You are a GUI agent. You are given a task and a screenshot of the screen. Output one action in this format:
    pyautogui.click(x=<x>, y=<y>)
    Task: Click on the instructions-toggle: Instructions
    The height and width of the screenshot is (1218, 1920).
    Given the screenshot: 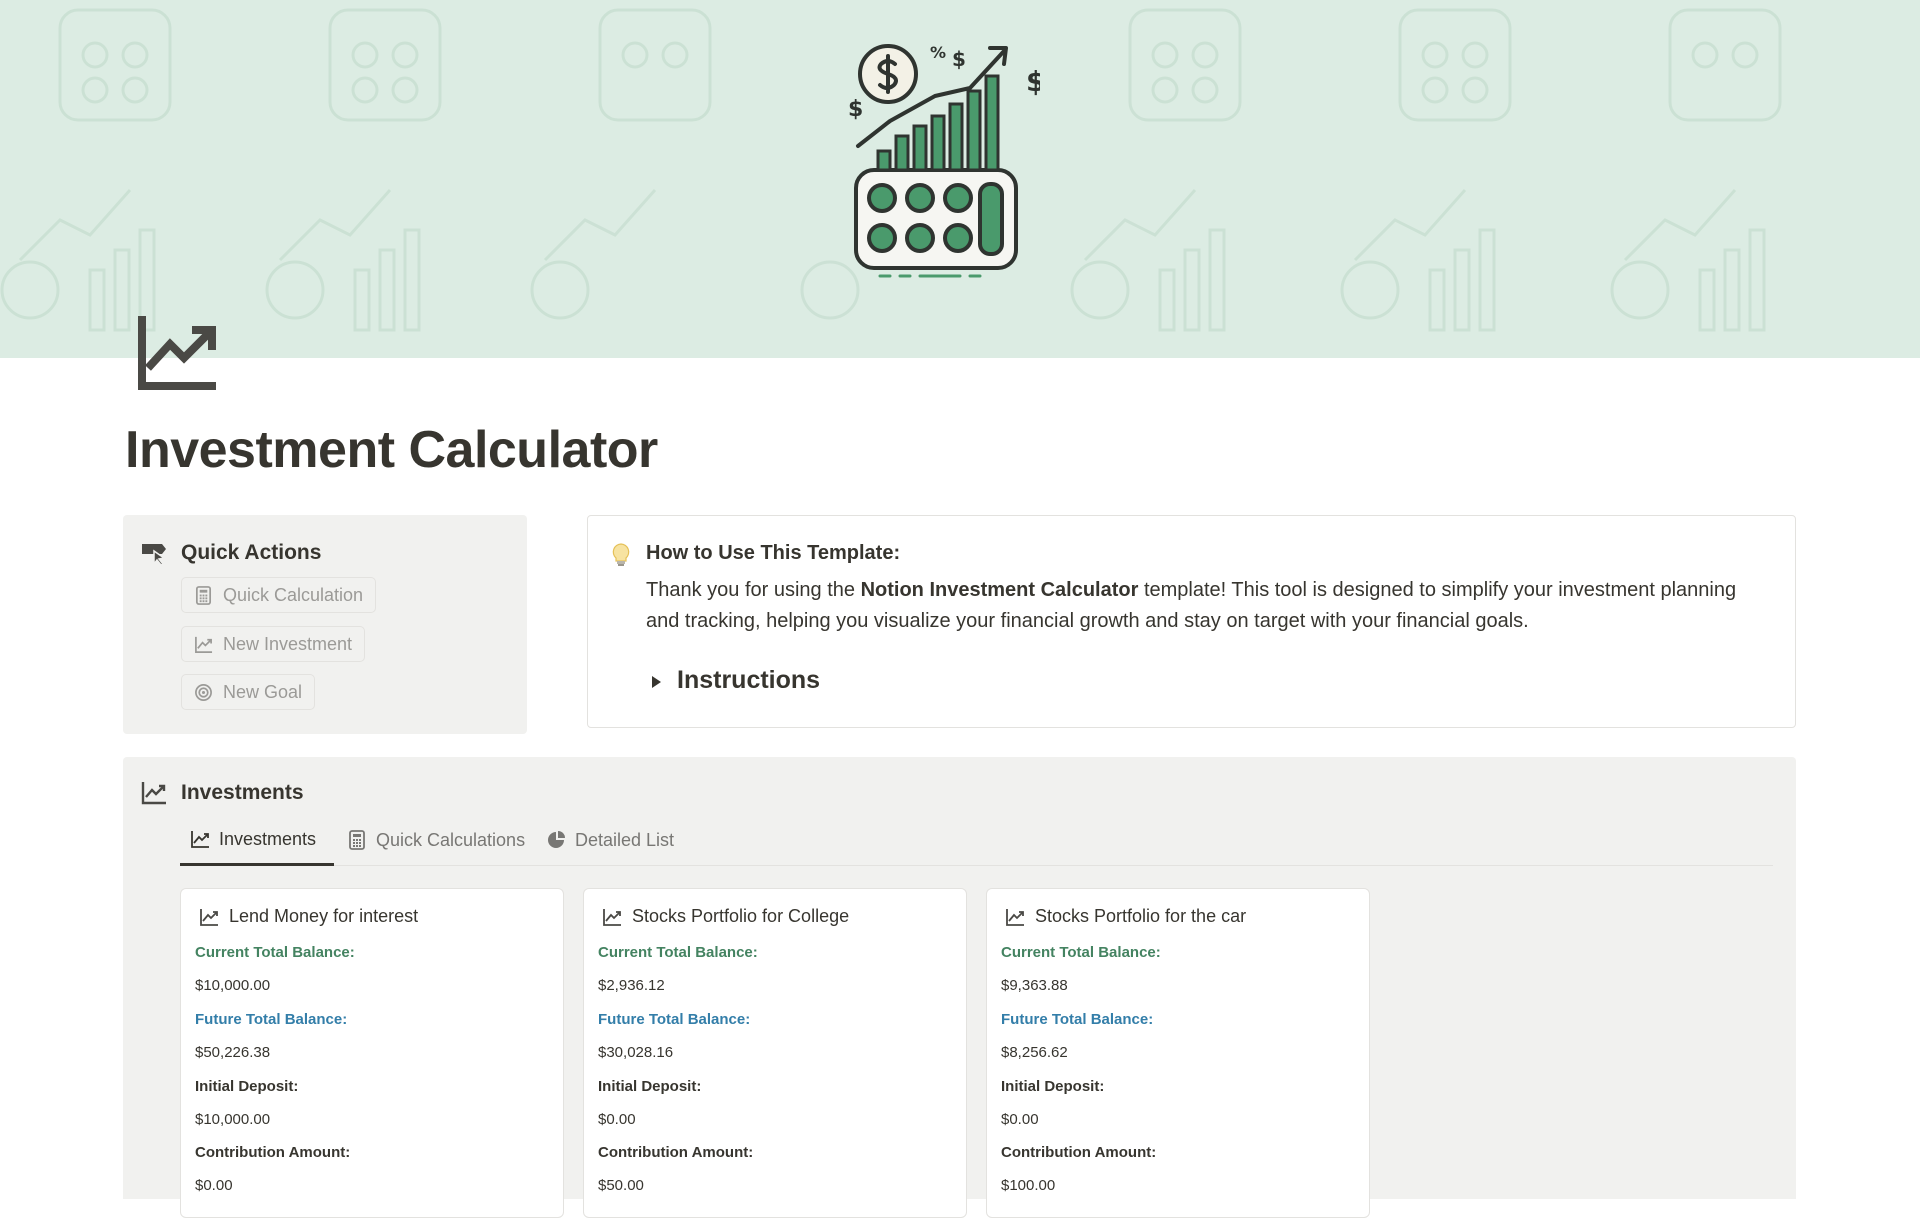 What is the action you would take?
    pyautogui.click(x=736, y=680)
    